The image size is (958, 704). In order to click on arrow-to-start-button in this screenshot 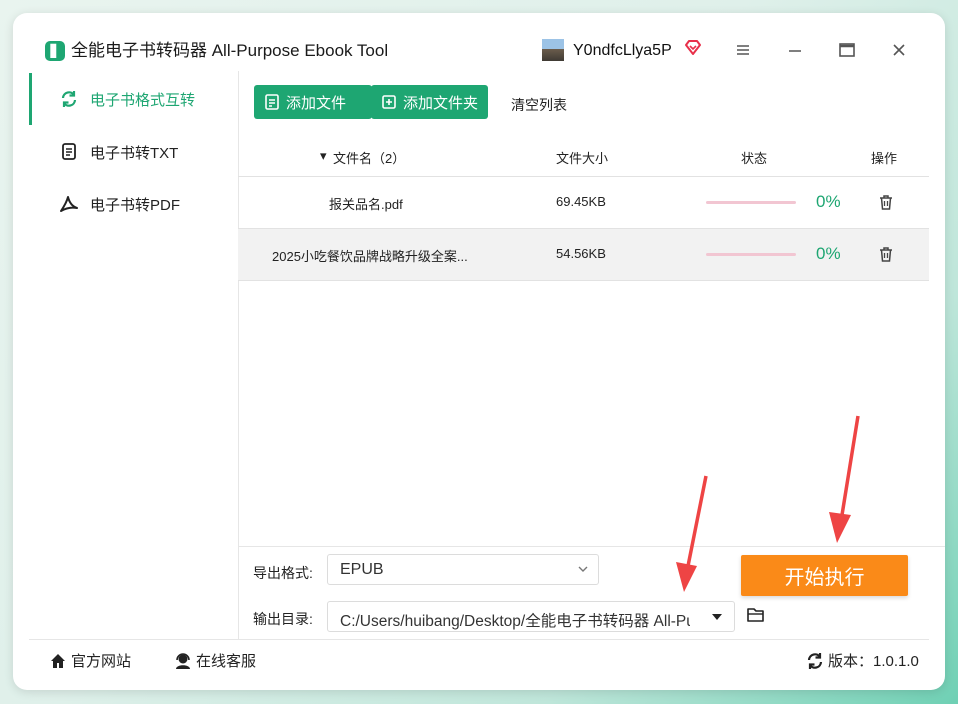, I will do `click(844, 479)`.